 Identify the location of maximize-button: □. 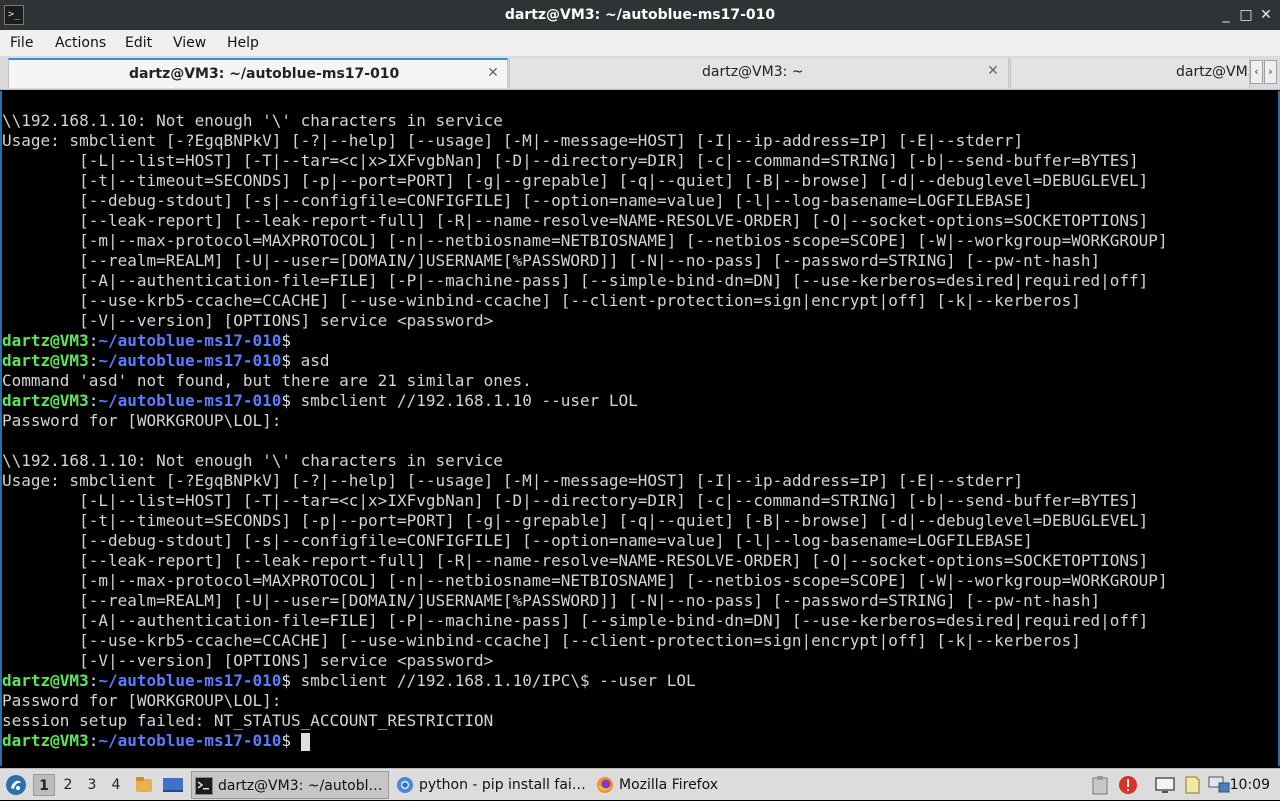
(1246, 15).